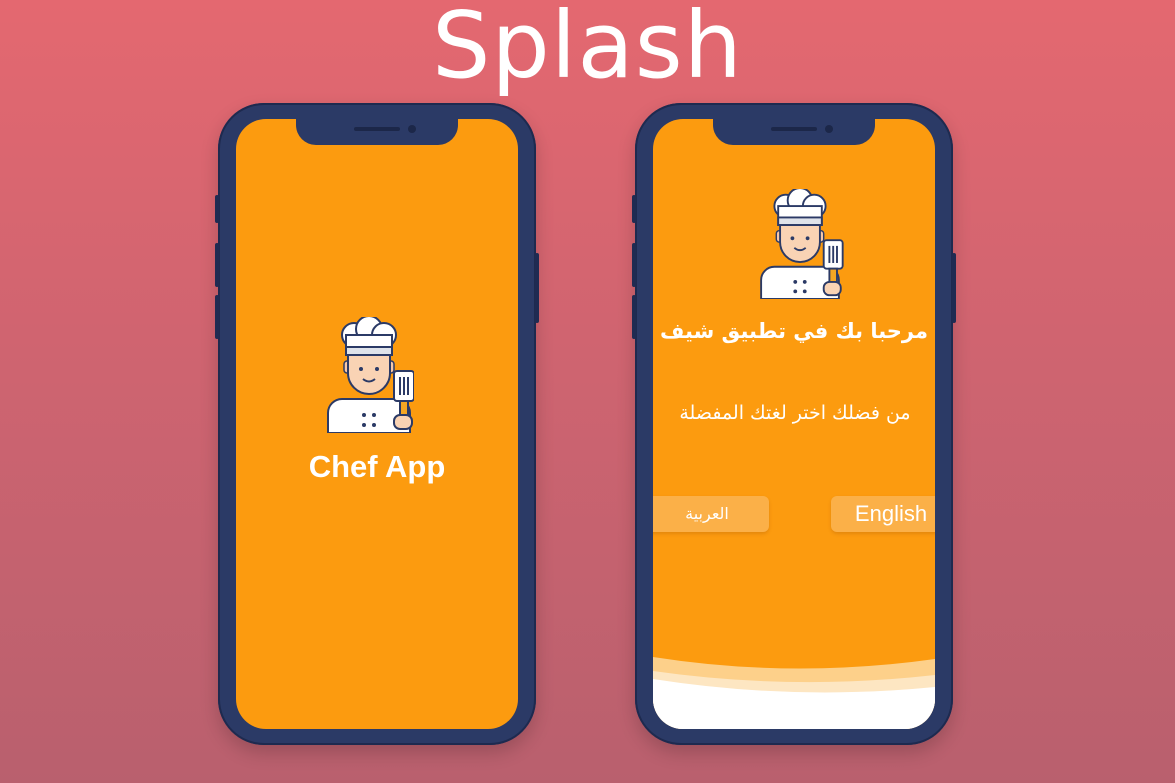  I want to click on english-button: English, so click(883, 514).